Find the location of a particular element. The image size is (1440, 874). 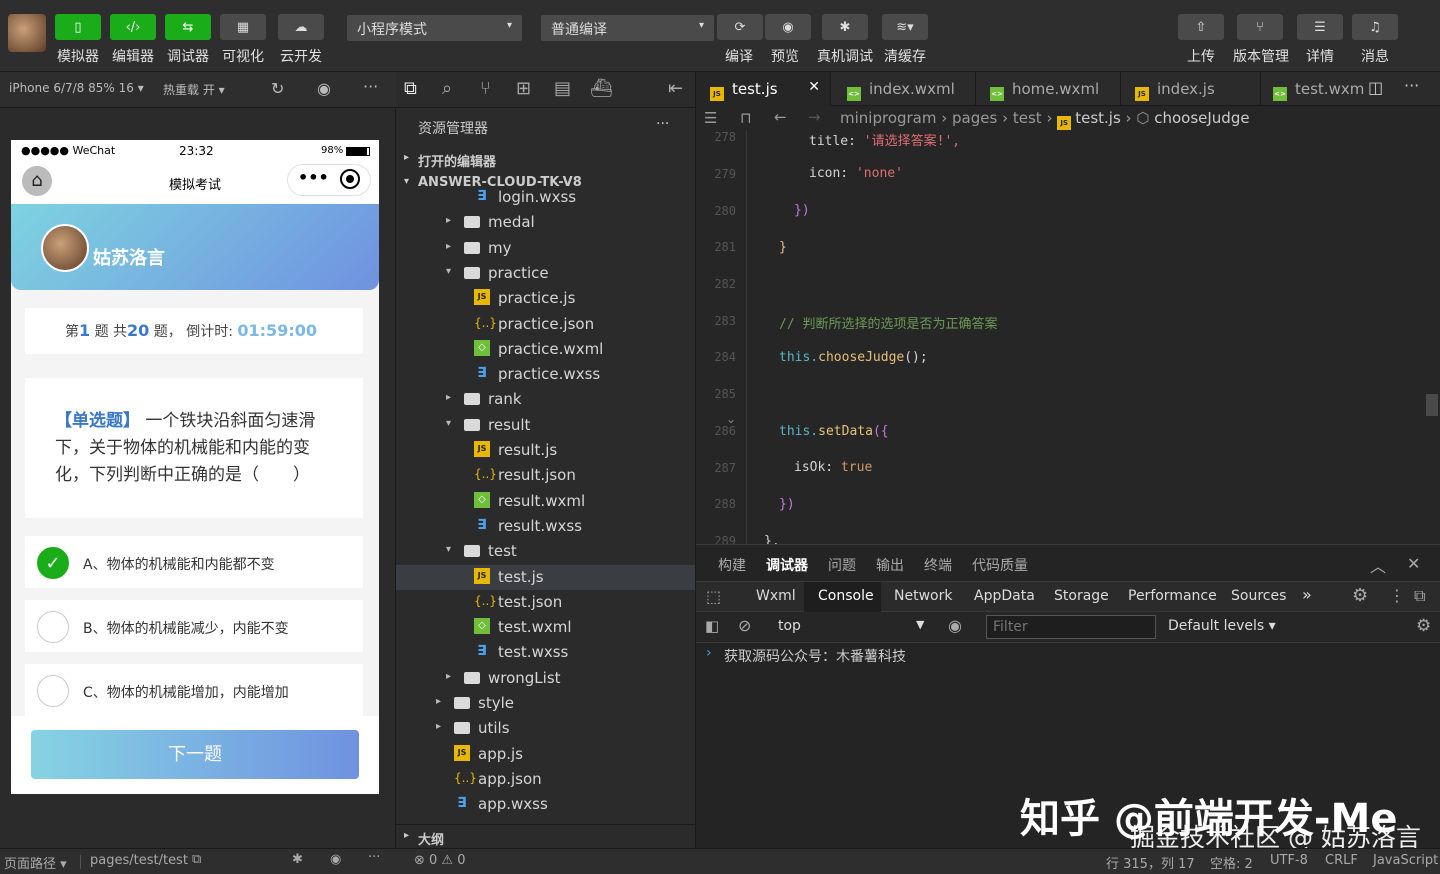

file-tree-item: ▸ wrongList is located at coordinates (545, 678).